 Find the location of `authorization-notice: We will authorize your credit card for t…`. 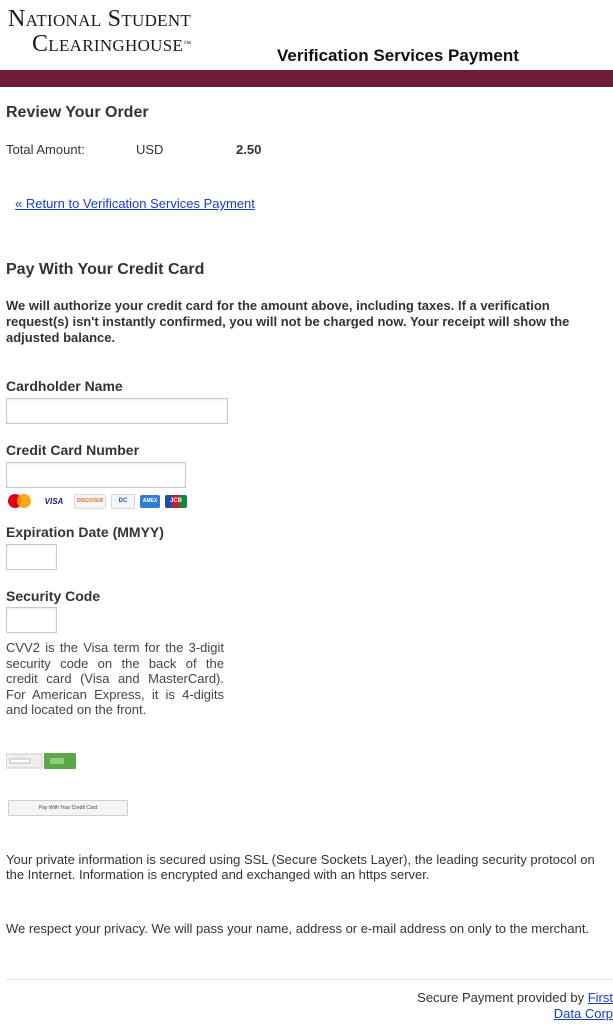

authorization-notice: We will authorize your credit card for t… is located at coordinates (288, 321).